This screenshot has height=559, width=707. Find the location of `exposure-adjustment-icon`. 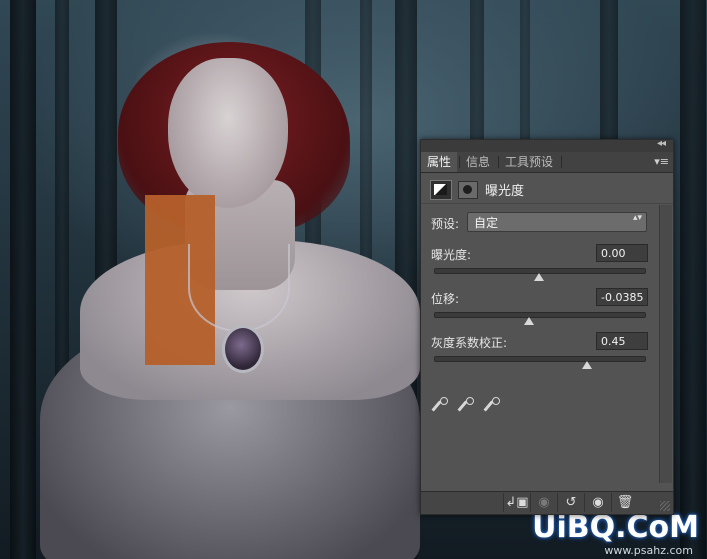

exposure-adjustment-icon is located at coordinates (441, 190).